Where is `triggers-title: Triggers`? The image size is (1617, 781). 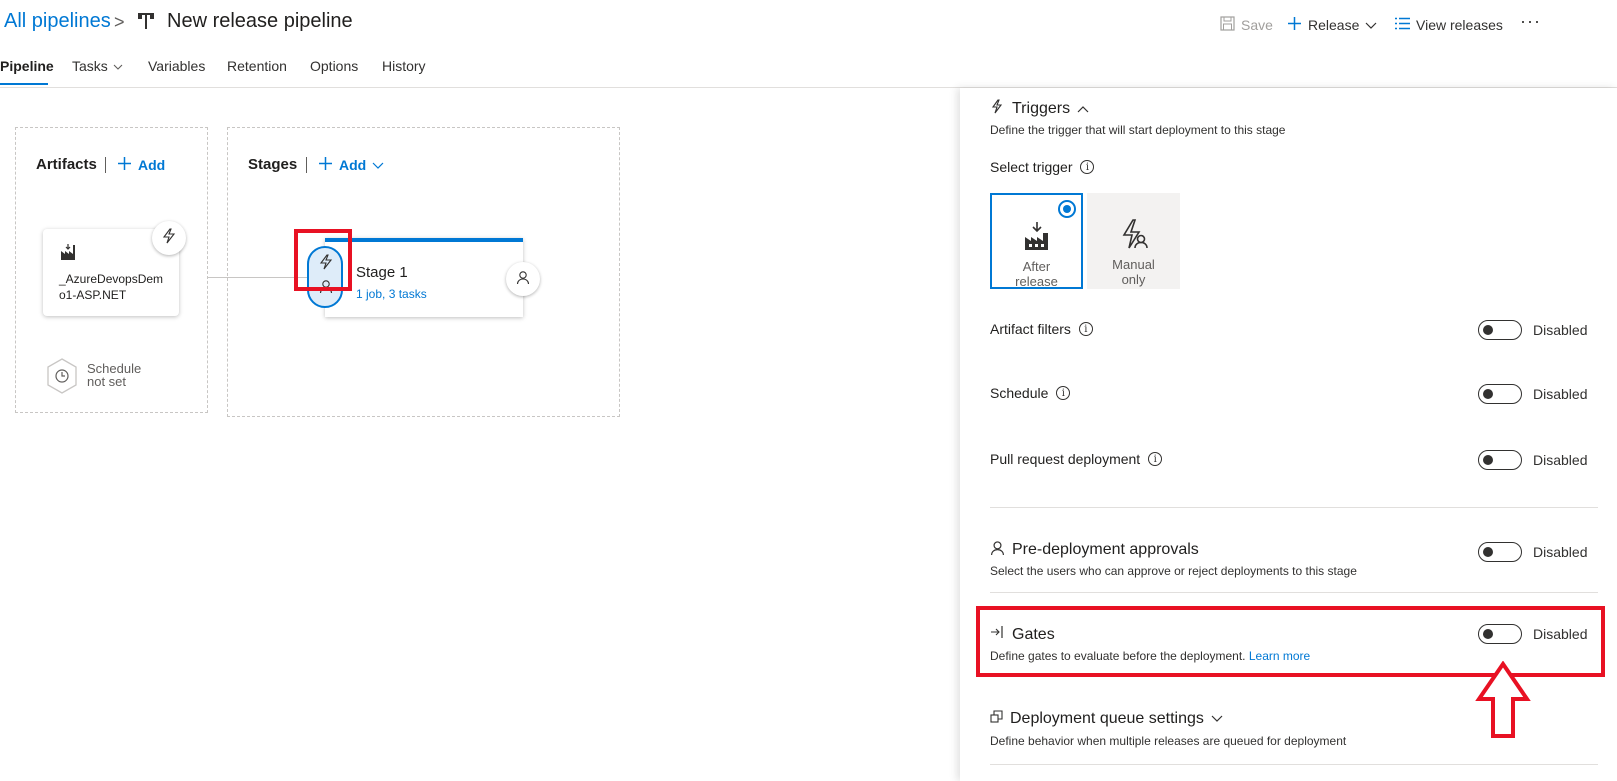
triggers-title: Triggers is located at coordinates (1041, 108).